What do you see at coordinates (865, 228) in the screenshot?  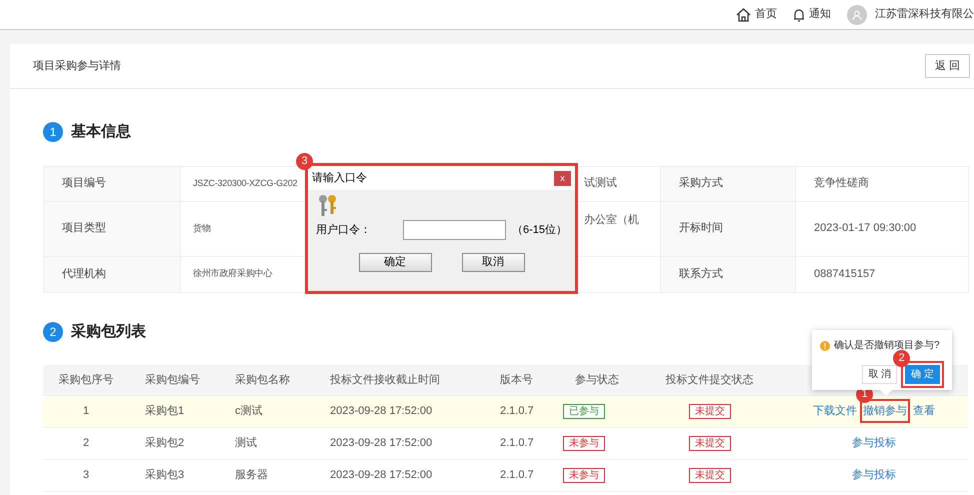 I see `field-value: 2023-01-17 09:30:00` at bounding box center [865, 228].